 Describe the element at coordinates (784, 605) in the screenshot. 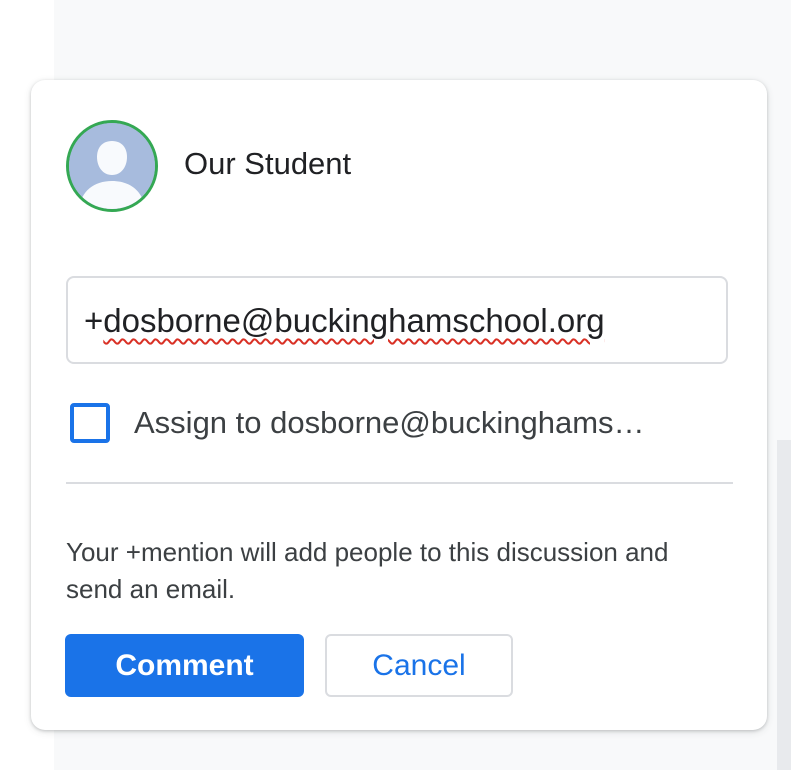

I see `scrollbar` at that location.